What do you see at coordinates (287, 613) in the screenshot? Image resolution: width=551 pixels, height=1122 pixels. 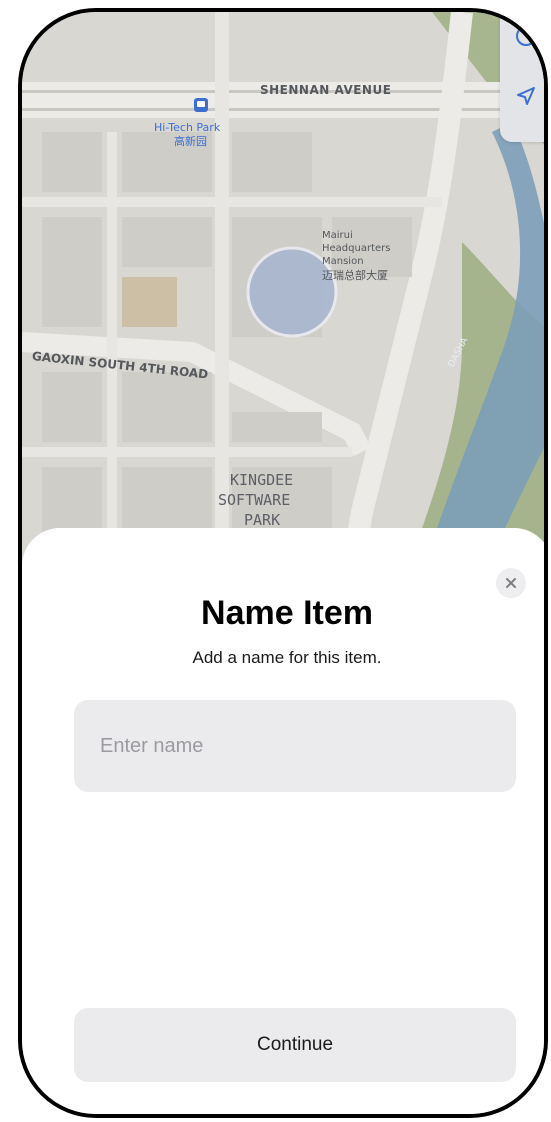 I see `sheet-title: Name Item` at bounding box center [287, 613].